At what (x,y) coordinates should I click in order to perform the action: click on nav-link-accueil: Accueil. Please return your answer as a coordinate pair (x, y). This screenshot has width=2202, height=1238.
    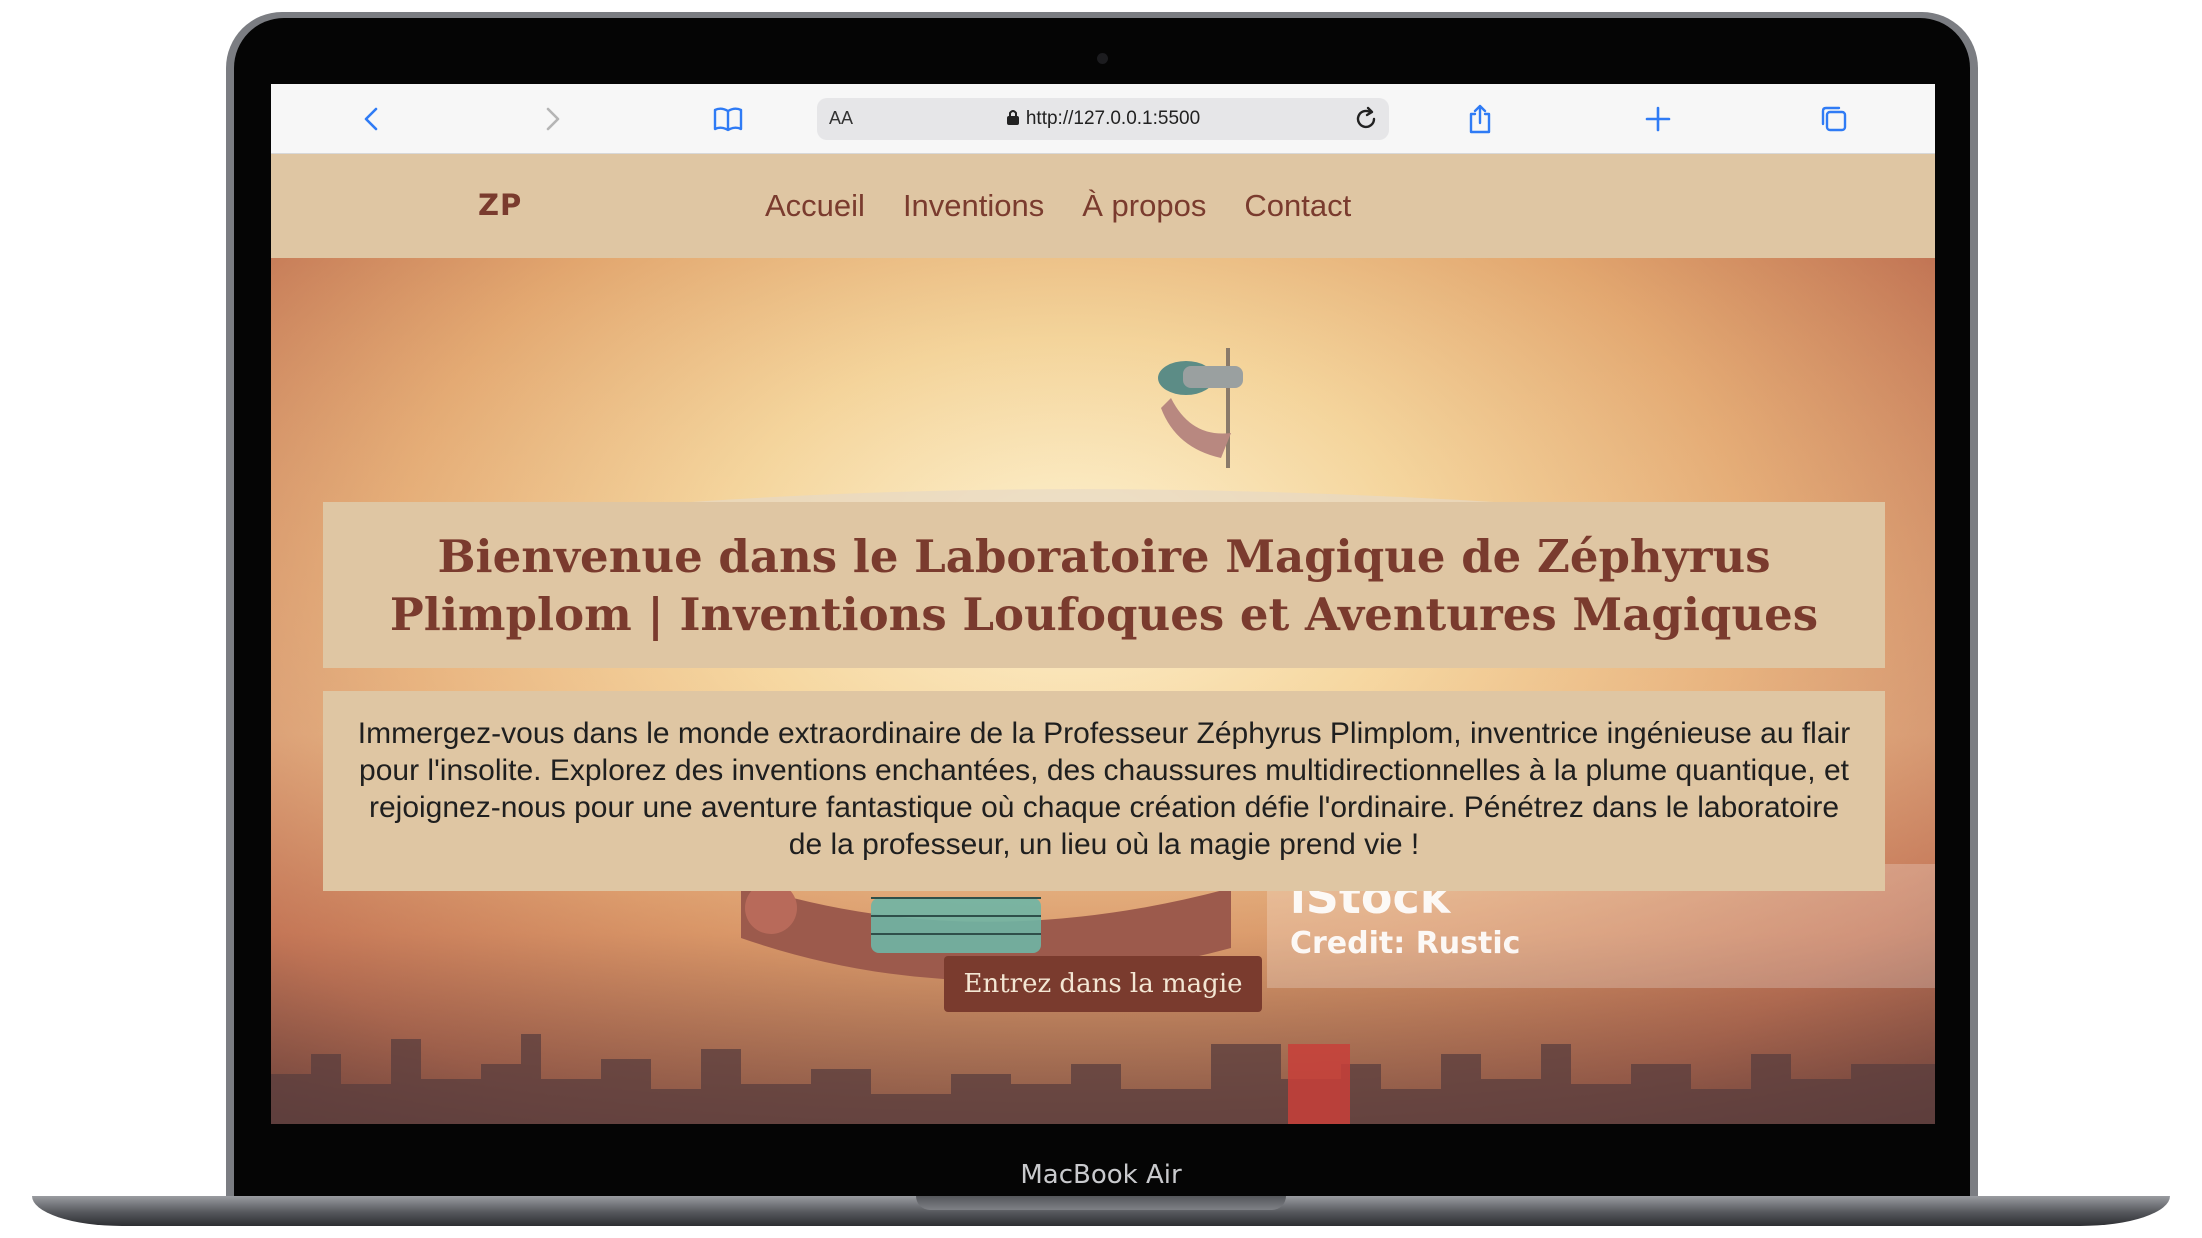
    Looking at the image, I should click on (815, 206).